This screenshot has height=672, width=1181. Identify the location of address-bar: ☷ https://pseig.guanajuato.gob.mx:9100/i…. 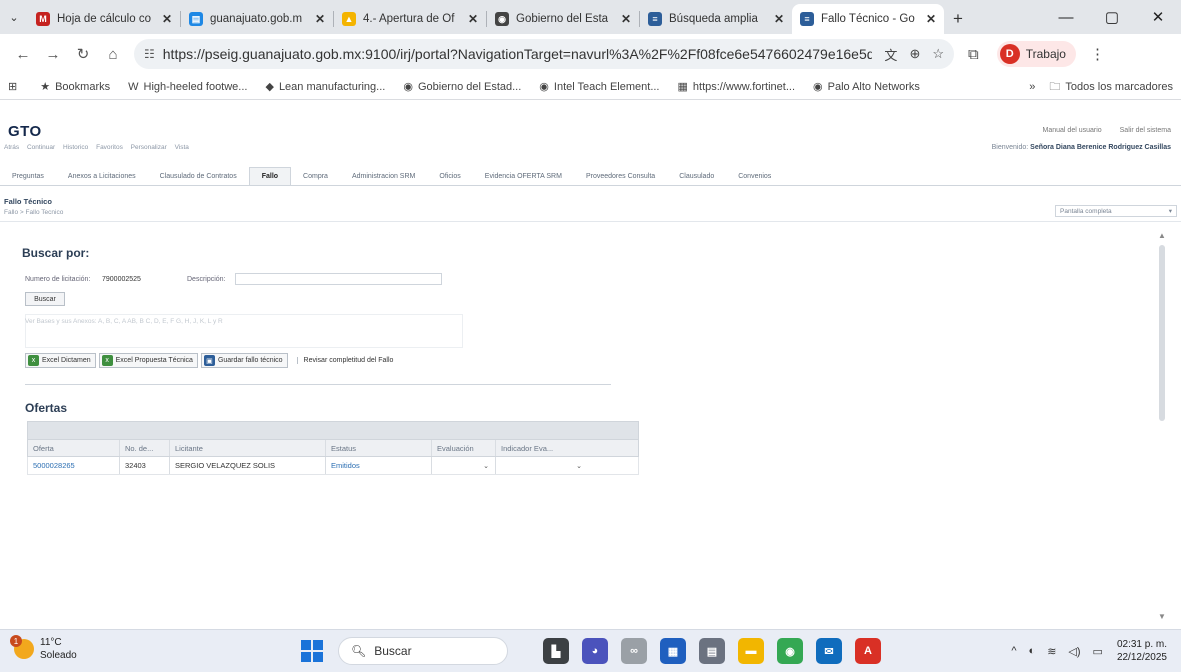
(544, 54).